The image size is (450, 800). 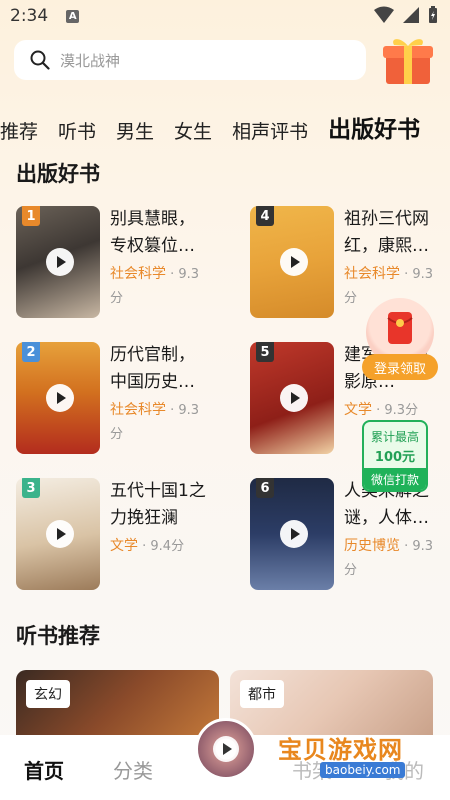 What do you see at coordinates (31, 352) in the screenshot?
I see `rank-badge: 2` at bounding box center [31, 352].